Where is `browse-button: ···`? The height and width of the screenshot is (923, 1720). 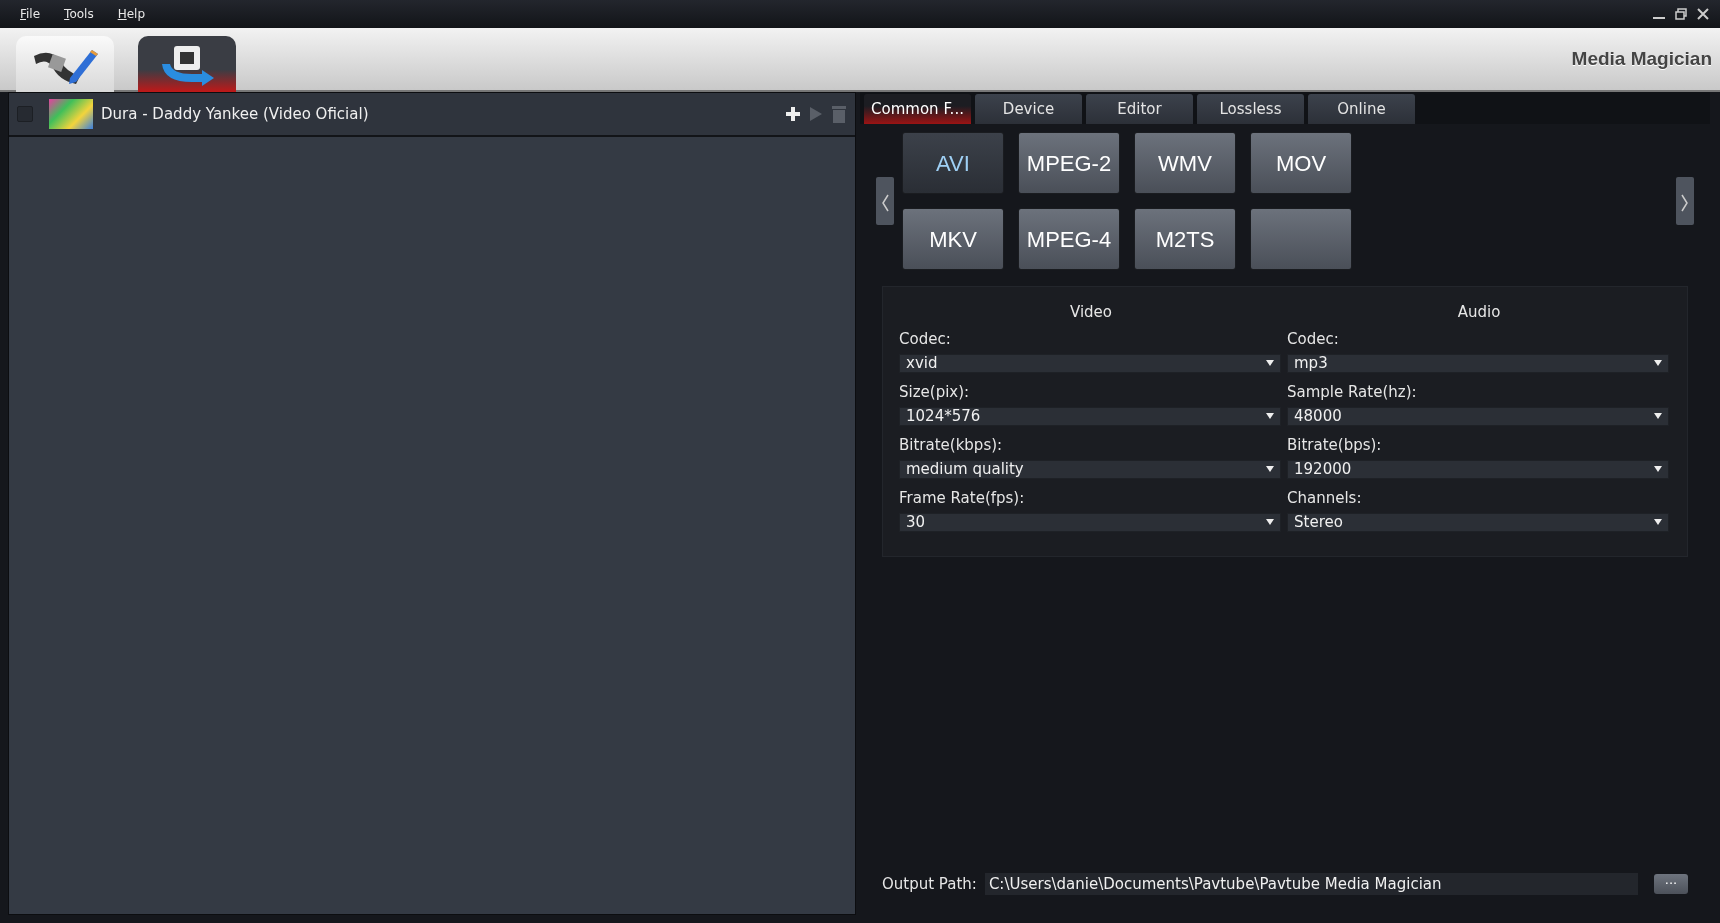 browse-button: ··· is located at coordinates (1671, 883).